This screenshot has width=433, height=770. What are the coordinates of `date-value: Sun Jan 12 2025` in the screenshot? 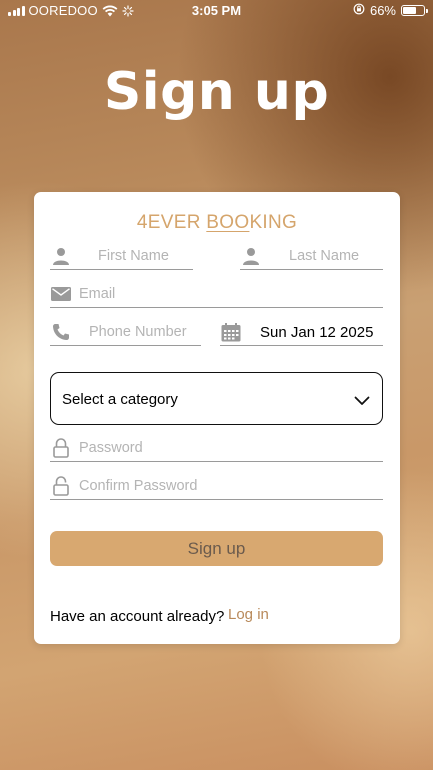 It's located at (317, 332).